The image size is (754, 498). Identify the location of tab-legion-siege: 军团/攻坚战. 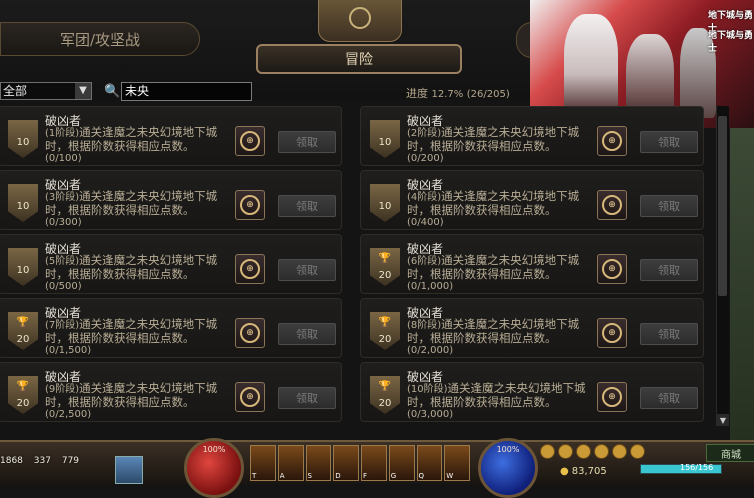
(100, 39).